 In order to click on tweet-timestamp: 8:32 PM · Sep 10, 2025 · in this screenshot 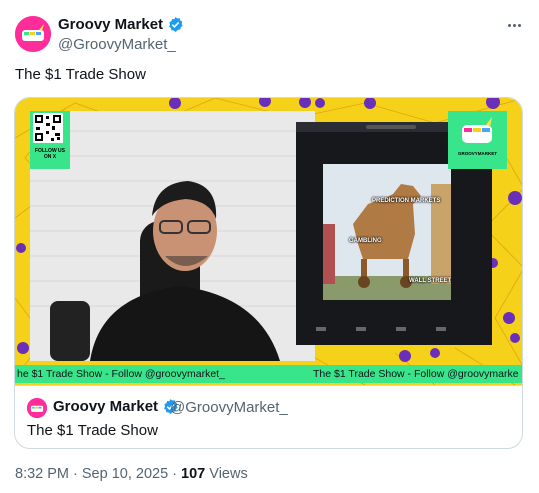, I will do `click(98, 474)`.